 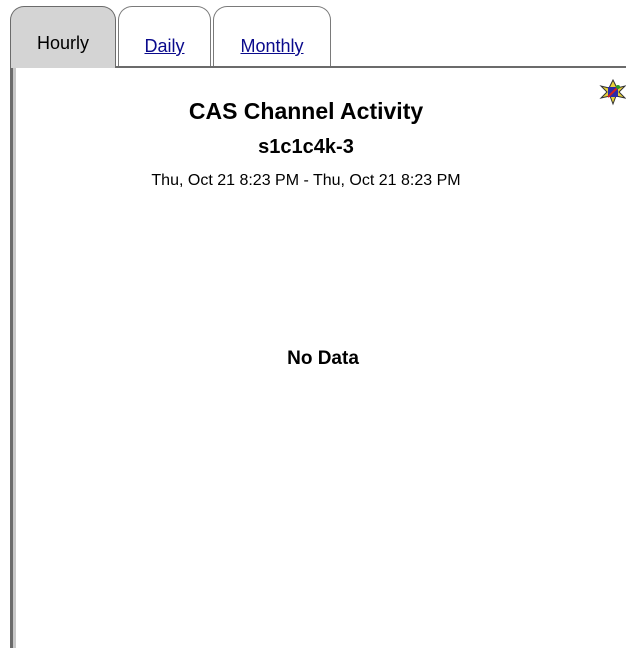 I want to click on tab-monthly: Monthly, so click(x=272, y=36).